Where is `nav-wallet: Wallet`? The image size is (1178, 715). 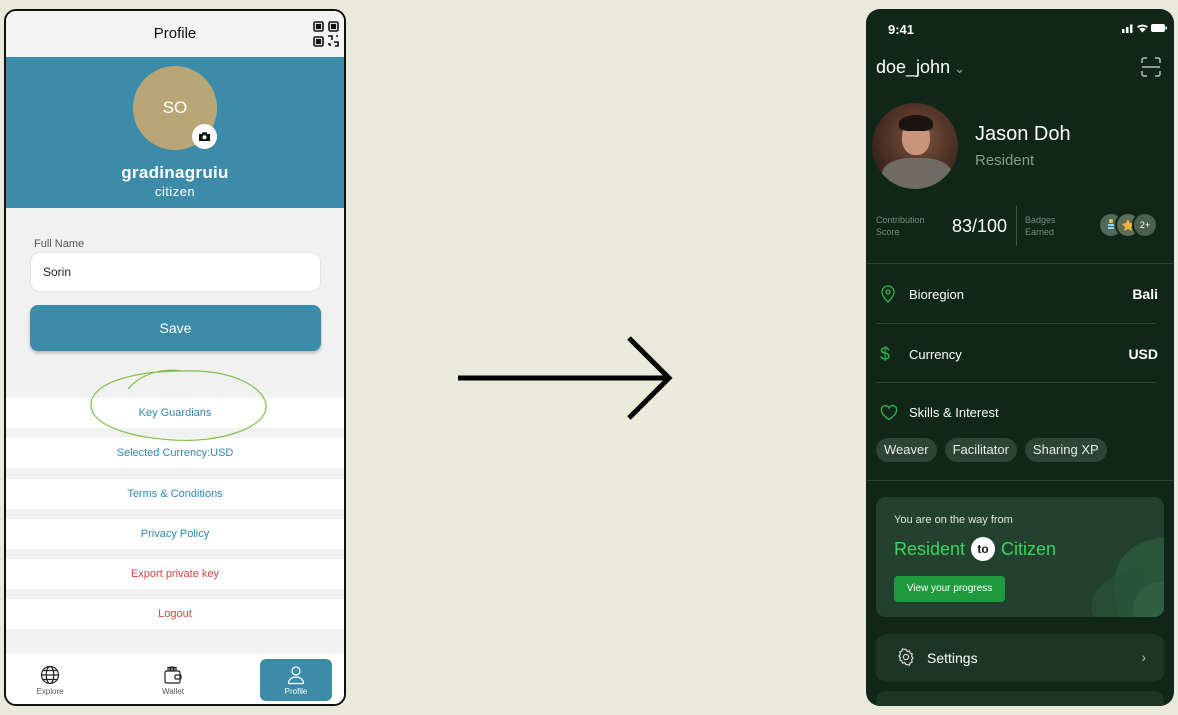 nav-wallet: Wallet is located at coordinates (173, 680).